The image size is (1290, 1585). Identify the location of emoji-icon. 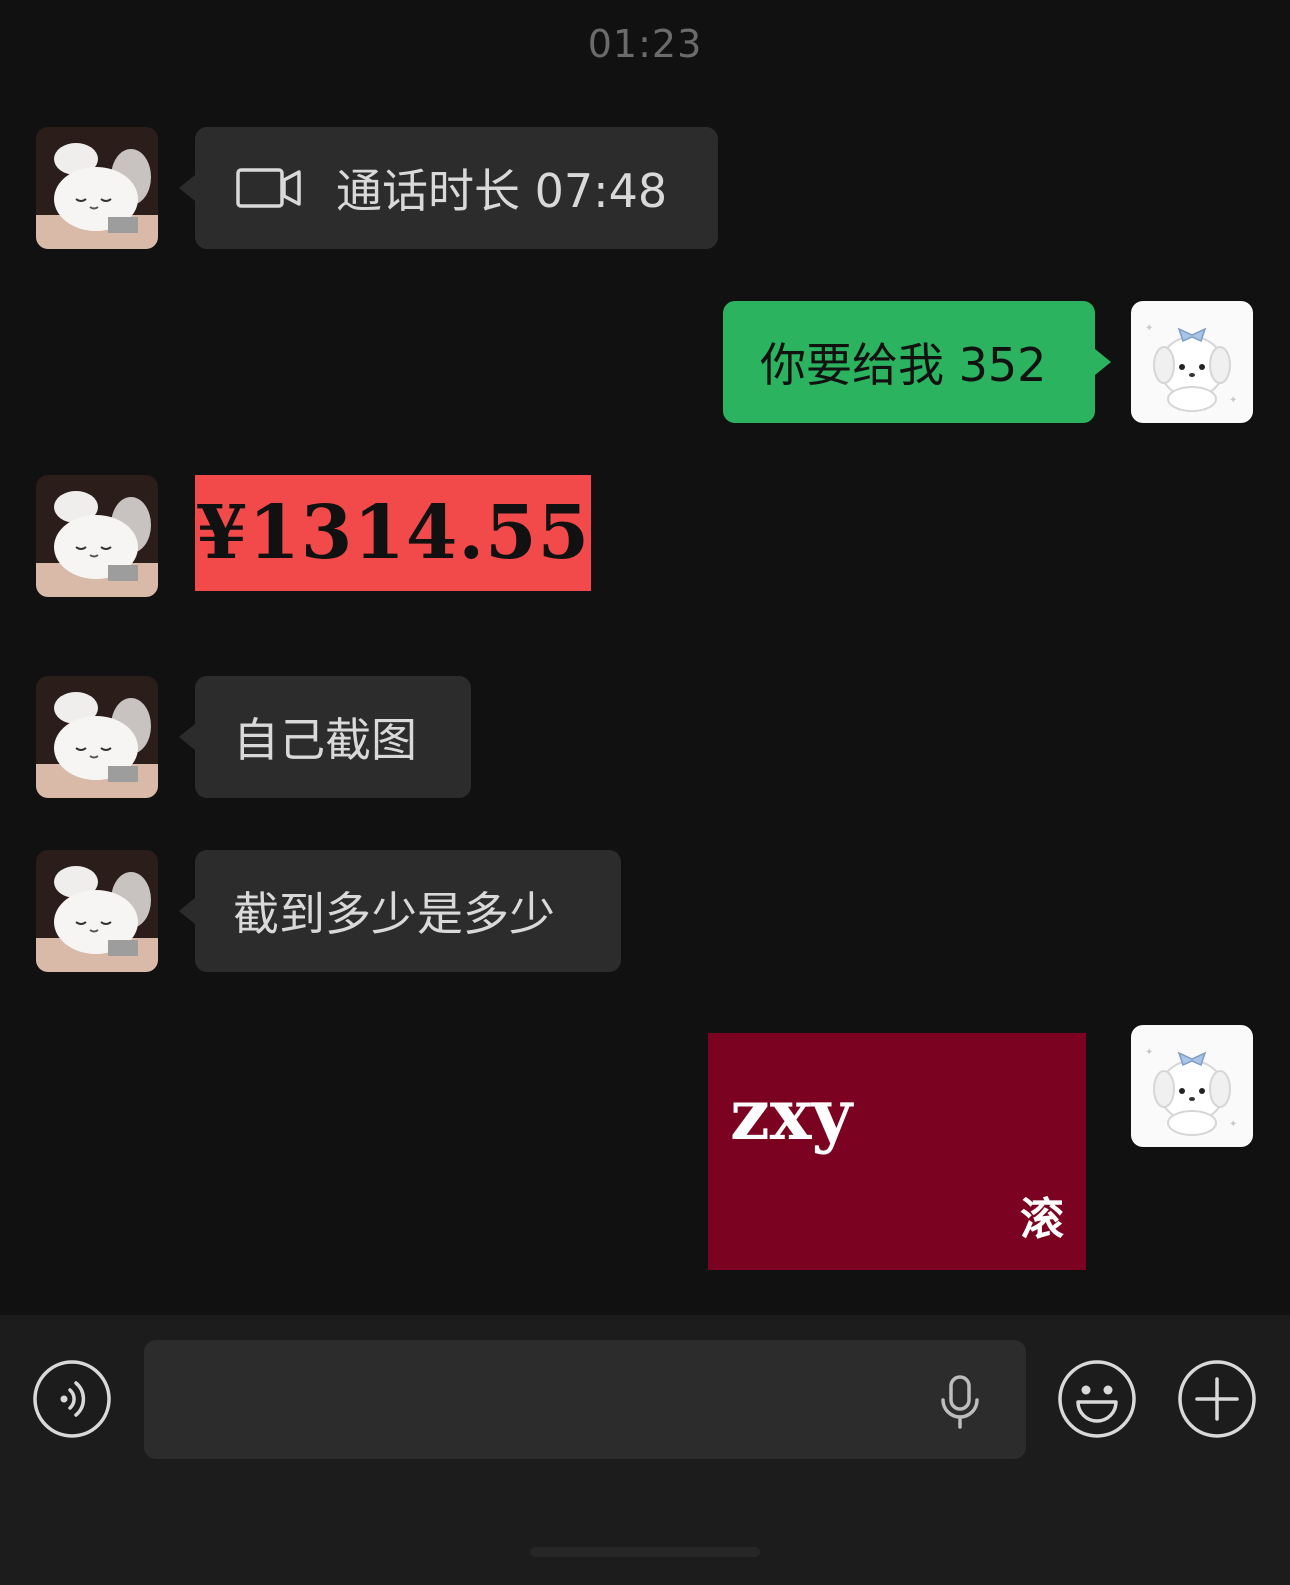
(1097, 1399).